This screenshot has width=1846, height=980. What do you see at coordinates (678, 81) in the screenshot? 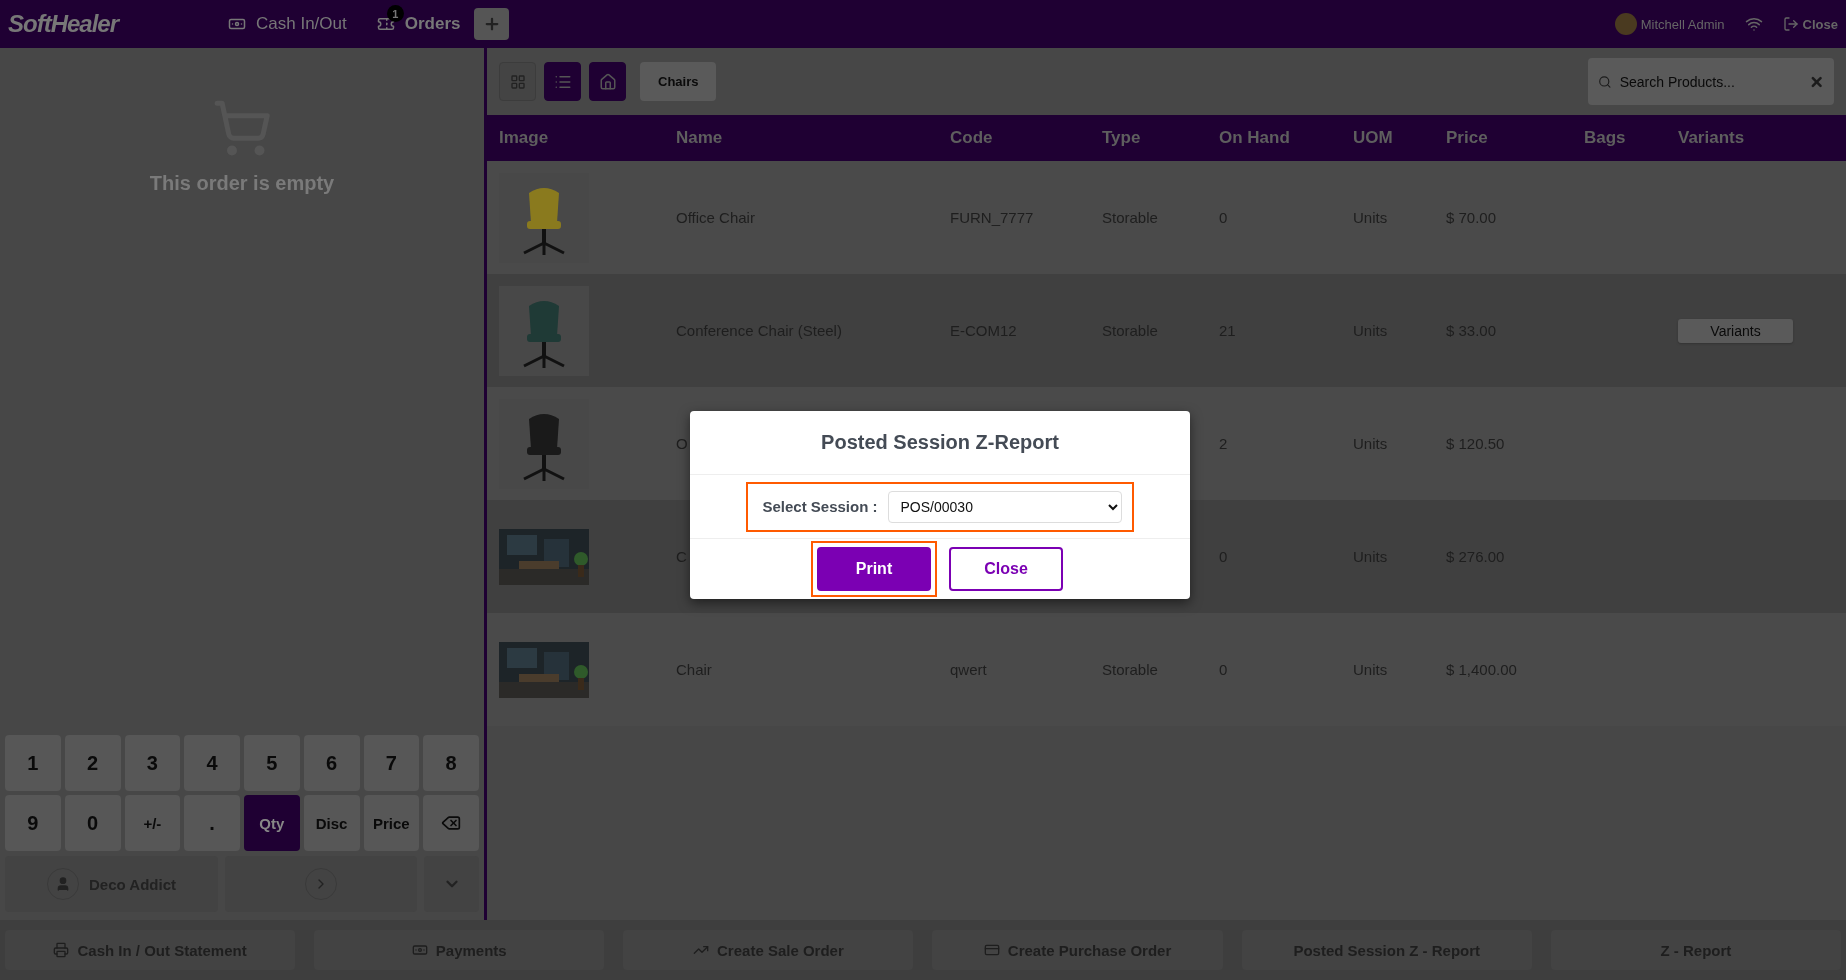
I see `category-button: Chairs` at bounding box center [678, 81].